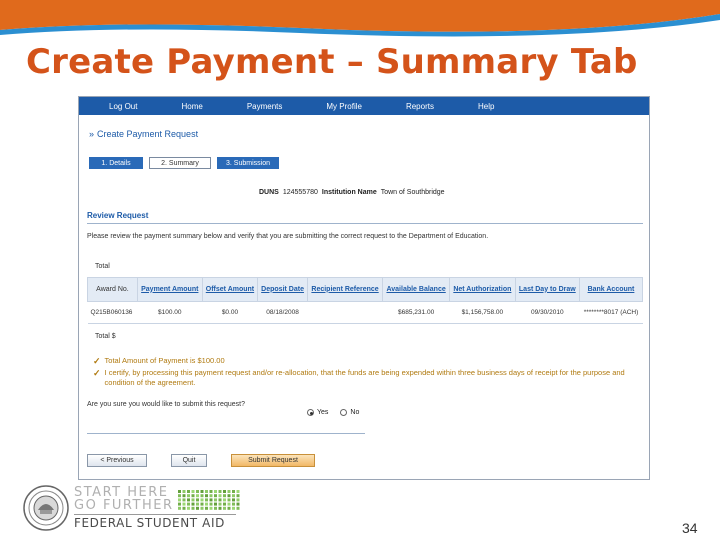  What do you see at coordinates (310, 412) in the screenshot?
I see `radio-yes-dot` at bounding box center [310, 412].